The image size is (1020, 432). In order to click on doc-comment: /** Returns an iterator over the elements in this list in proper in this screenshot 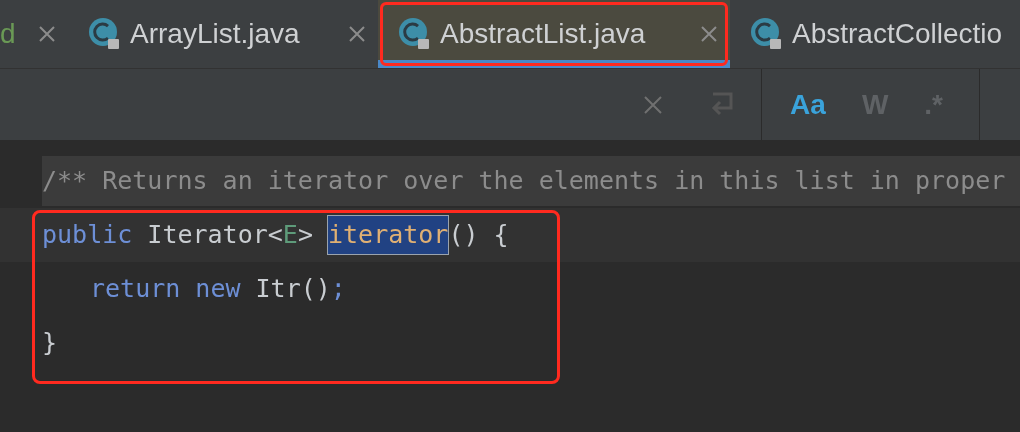, I will do `click(524, 181)`.